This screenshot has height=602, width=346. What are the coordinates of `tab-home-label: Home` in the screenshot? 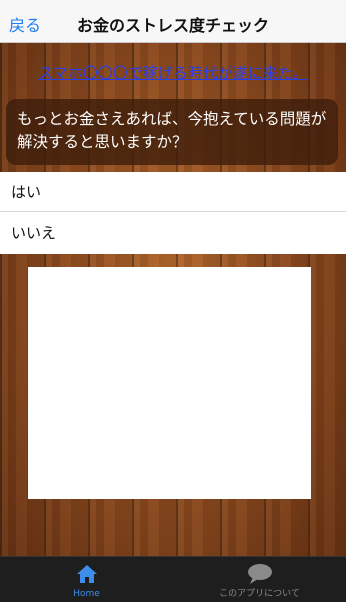 It's located at (86, 594).